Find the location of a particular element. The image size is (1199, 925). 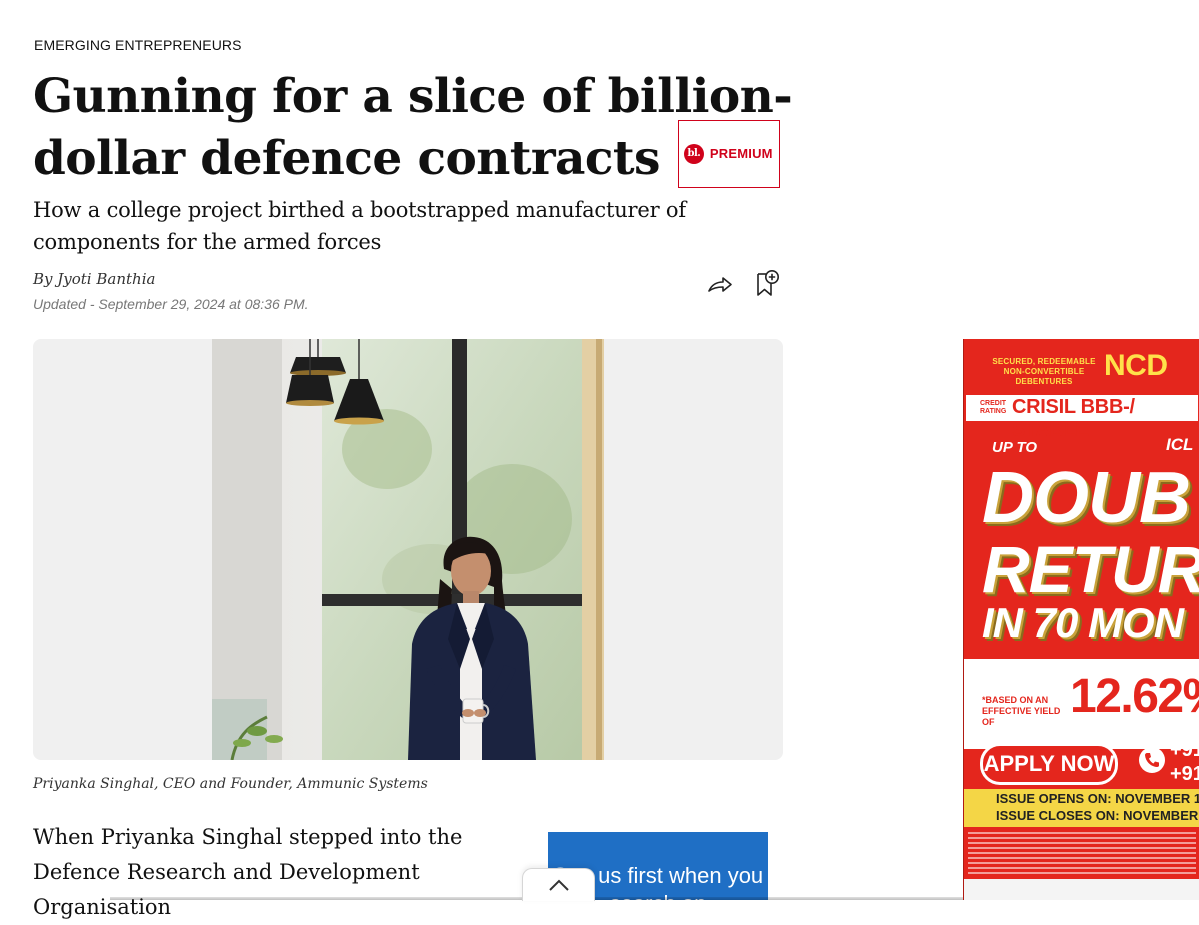

ad-fine-print is located at coordinates (1082, 853).